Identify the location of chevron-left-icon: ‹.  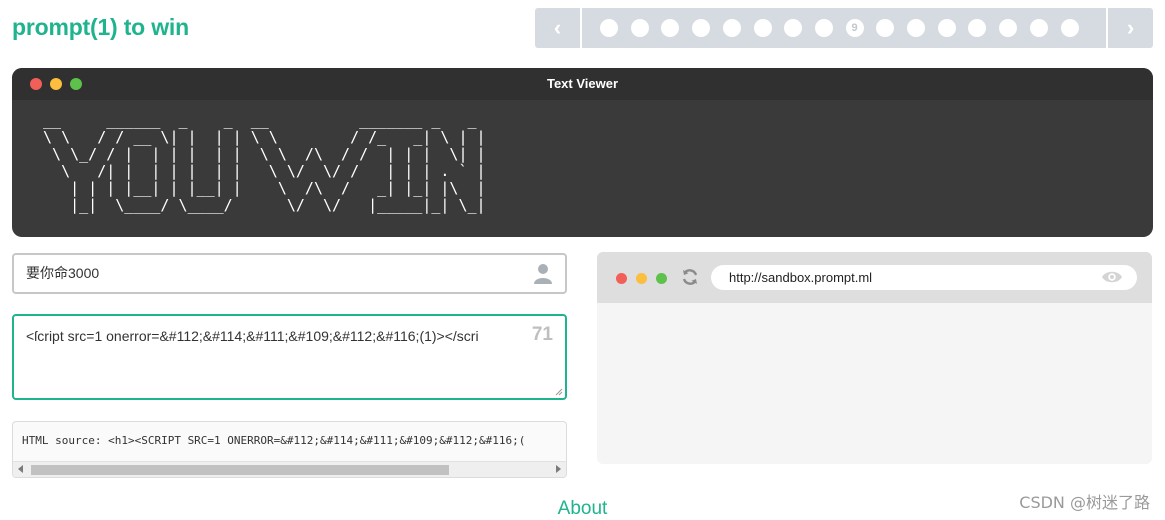
(557, 27).